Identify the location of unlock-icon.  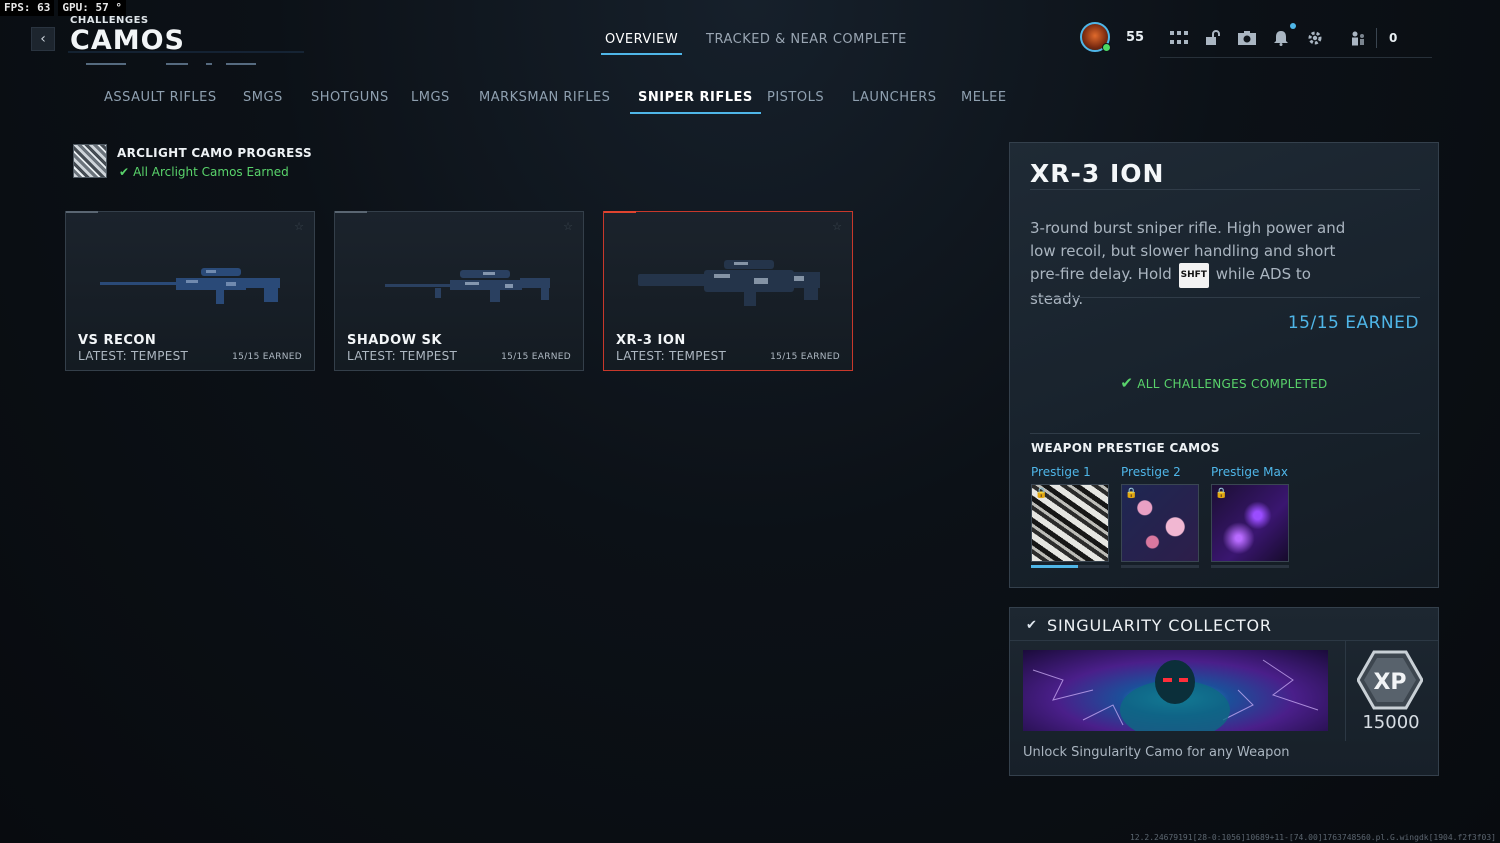
(1213, 38).